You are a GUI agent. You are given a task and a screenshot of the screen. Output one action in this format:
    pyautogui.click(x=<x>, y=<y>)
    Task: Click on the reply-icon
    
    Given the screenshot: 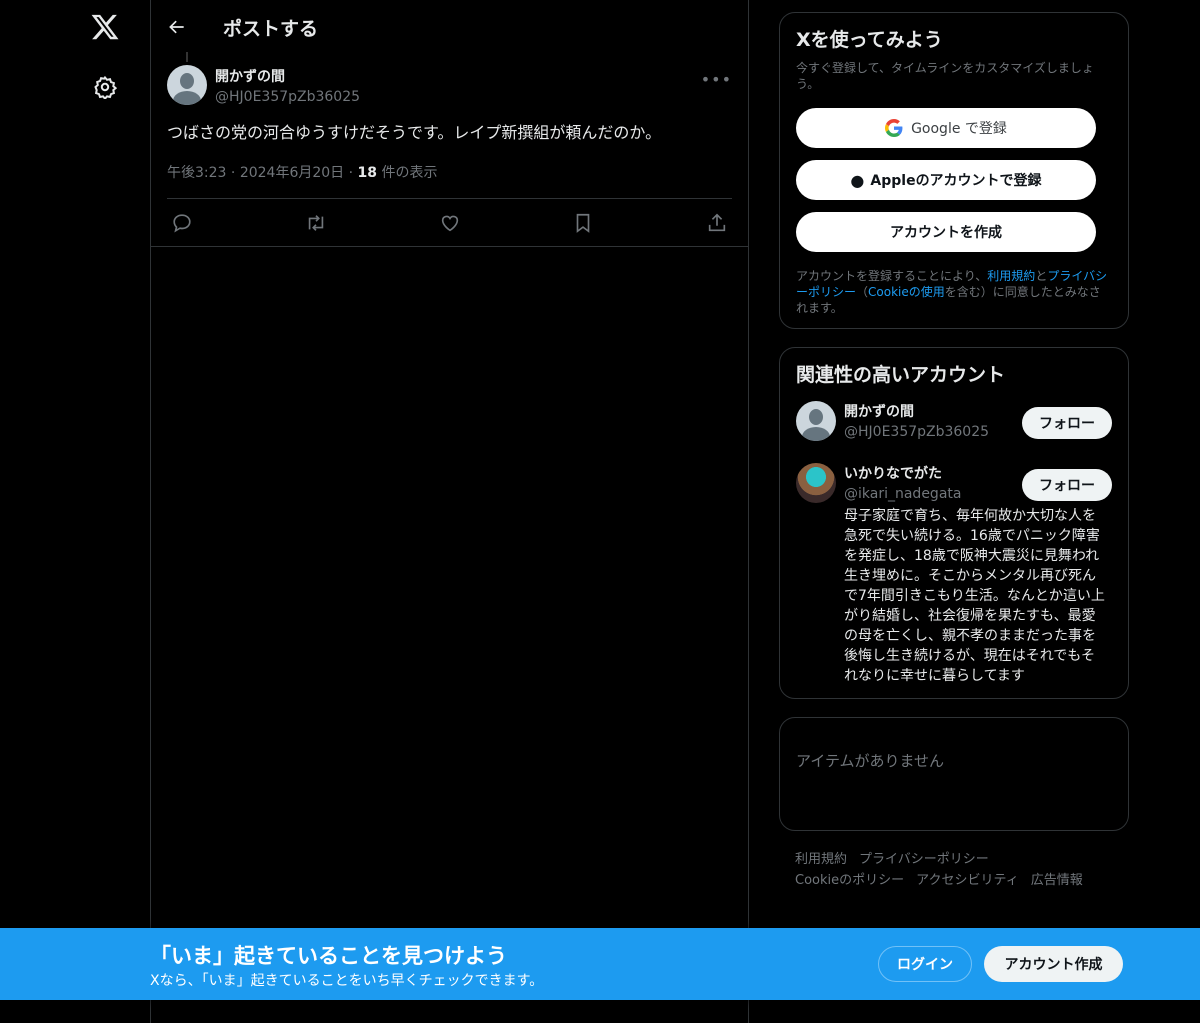 What is the action you would take?
    pyautogui.click(x=182, y=223)
    